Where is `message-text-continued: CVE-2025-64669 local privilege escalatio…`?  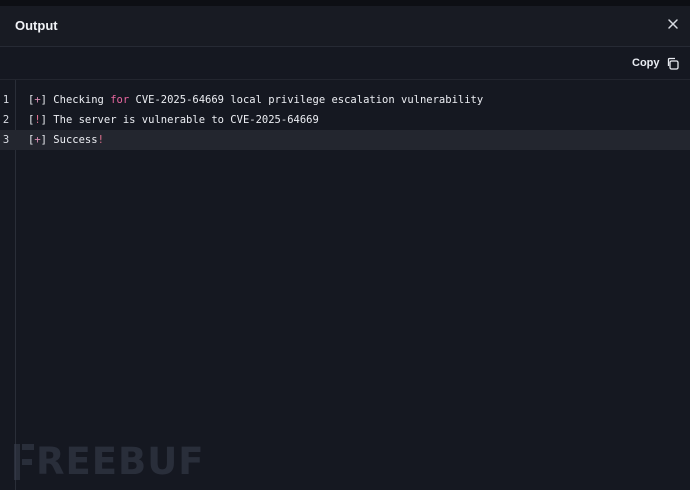
message-text-continued: CVE-2025-64669 local privilege escalatio… is located at coordinates (306, 100).